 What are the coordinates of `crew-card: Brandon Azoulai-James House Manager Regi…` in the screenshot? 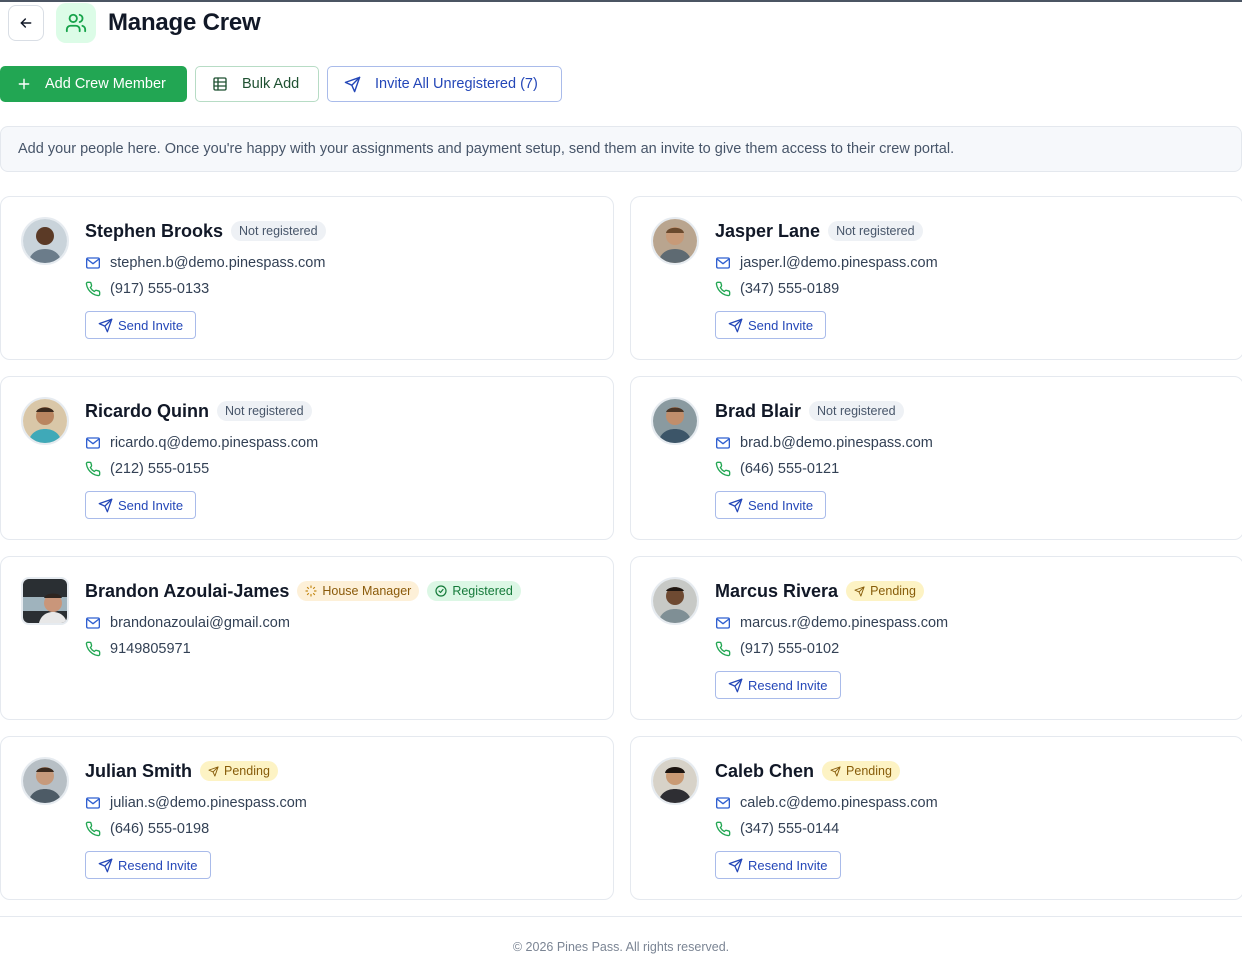 It's located at (307, 638).